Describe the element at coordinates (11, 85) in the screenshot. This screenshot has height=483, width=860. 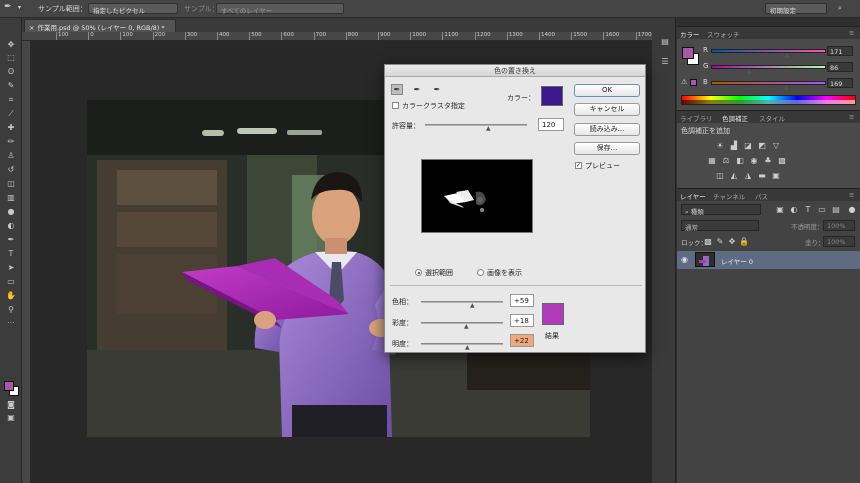
I see `quick-select-tool-icon: ✎` at that location.